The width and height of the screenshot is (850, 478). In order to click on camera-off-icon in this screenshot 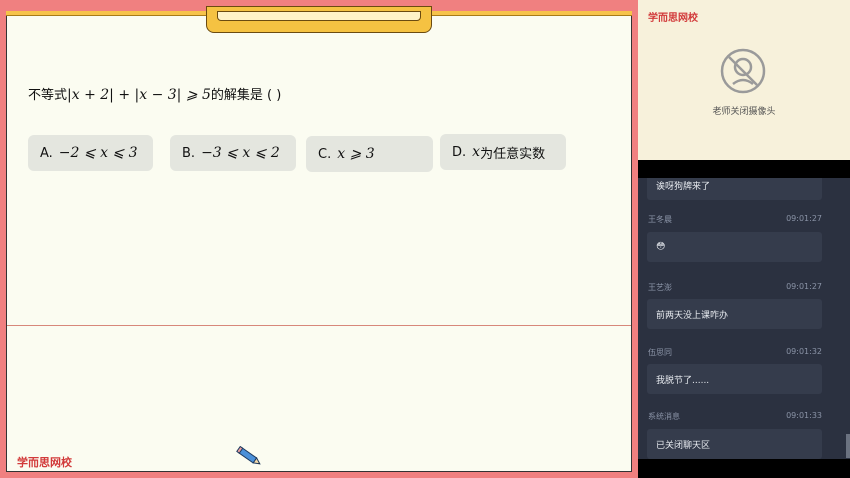, I will do `click(743, 71)`.